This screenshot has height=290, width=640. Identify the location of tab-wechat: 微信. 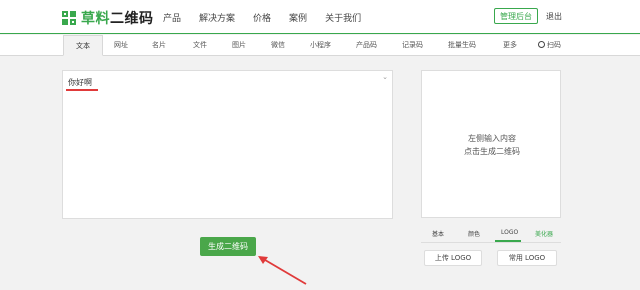
(278, 45).